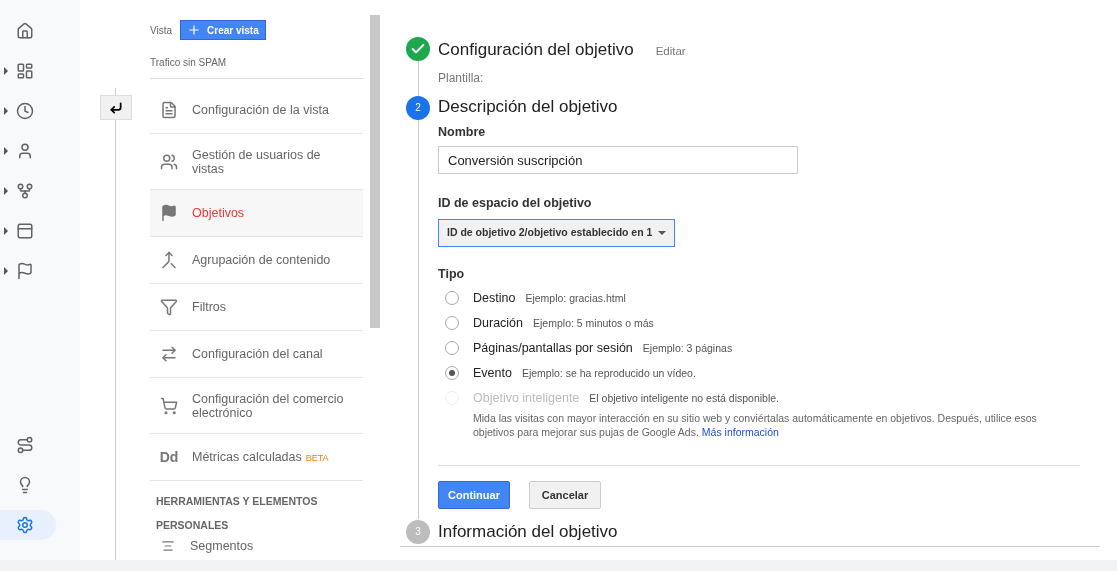 This screenshot has height=571, width=1117. I want to click on continue-button: Continuar, so click(474, 494).